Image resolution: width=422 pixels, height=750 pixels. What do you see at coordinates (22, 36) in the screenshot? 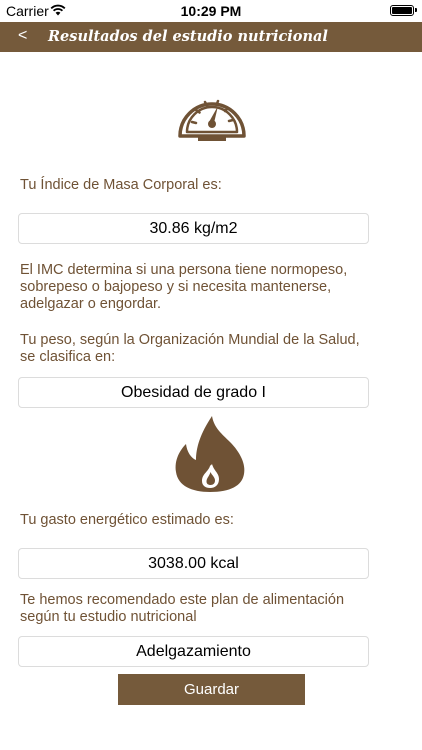
I see `back-button: <` at bounding box center [22, 36].